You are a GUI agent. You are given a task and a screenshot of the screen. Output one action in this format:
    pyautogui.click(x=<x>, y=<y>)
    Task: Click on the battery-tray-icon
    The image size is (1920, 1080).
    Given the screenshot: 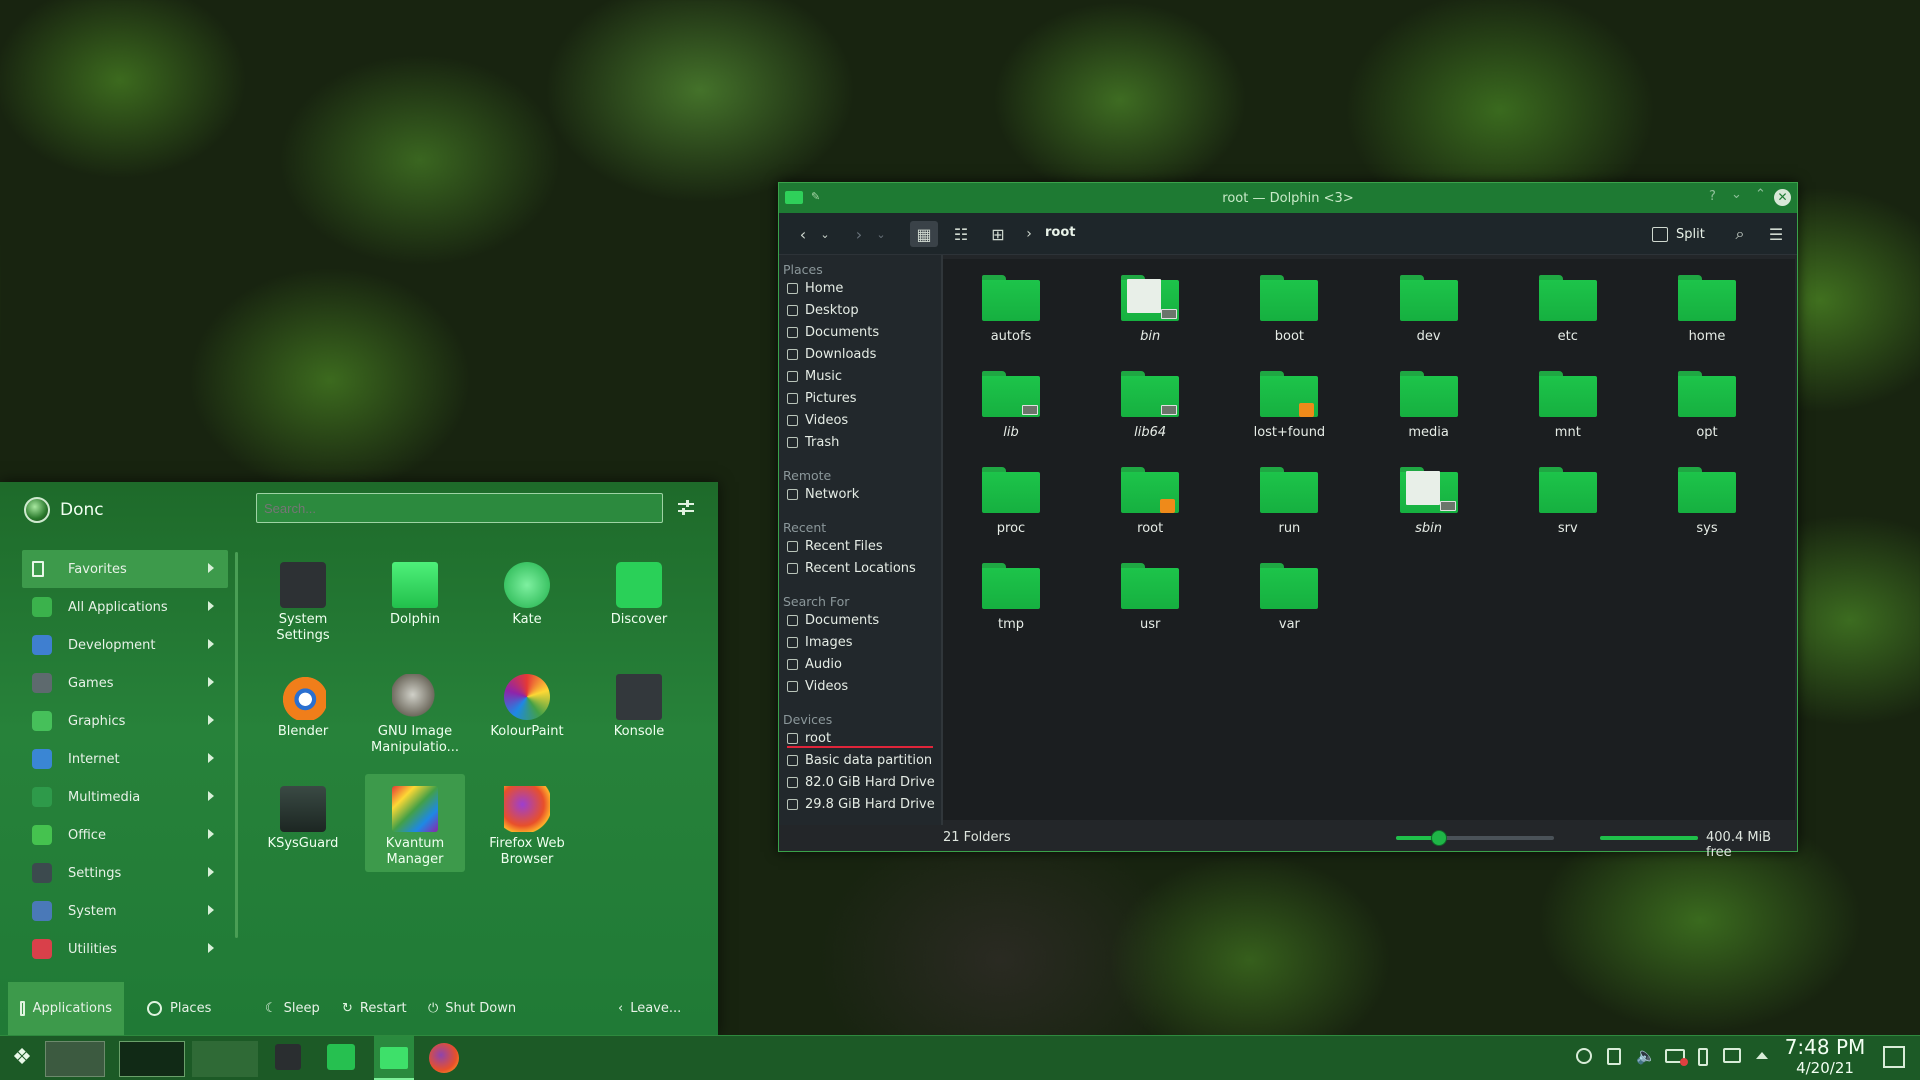 What is the action you would take?
    pyautogui.click(x=1703, y=1057)
    